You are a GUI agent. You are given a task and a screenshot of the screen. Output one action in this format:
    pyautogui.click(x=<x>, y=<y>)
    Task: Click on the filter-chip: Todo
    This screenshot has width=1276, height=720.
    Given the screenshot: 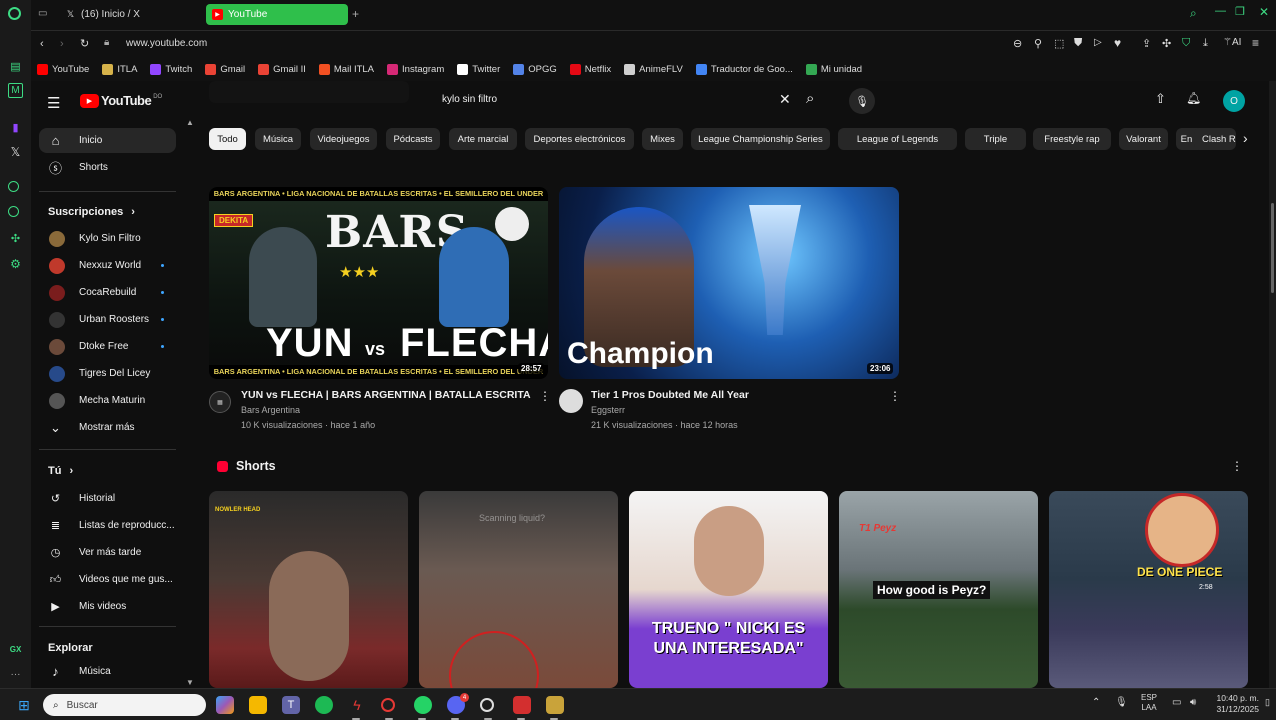 What is the action you would take?
    pyautogui.click(x=227, y=139)
    